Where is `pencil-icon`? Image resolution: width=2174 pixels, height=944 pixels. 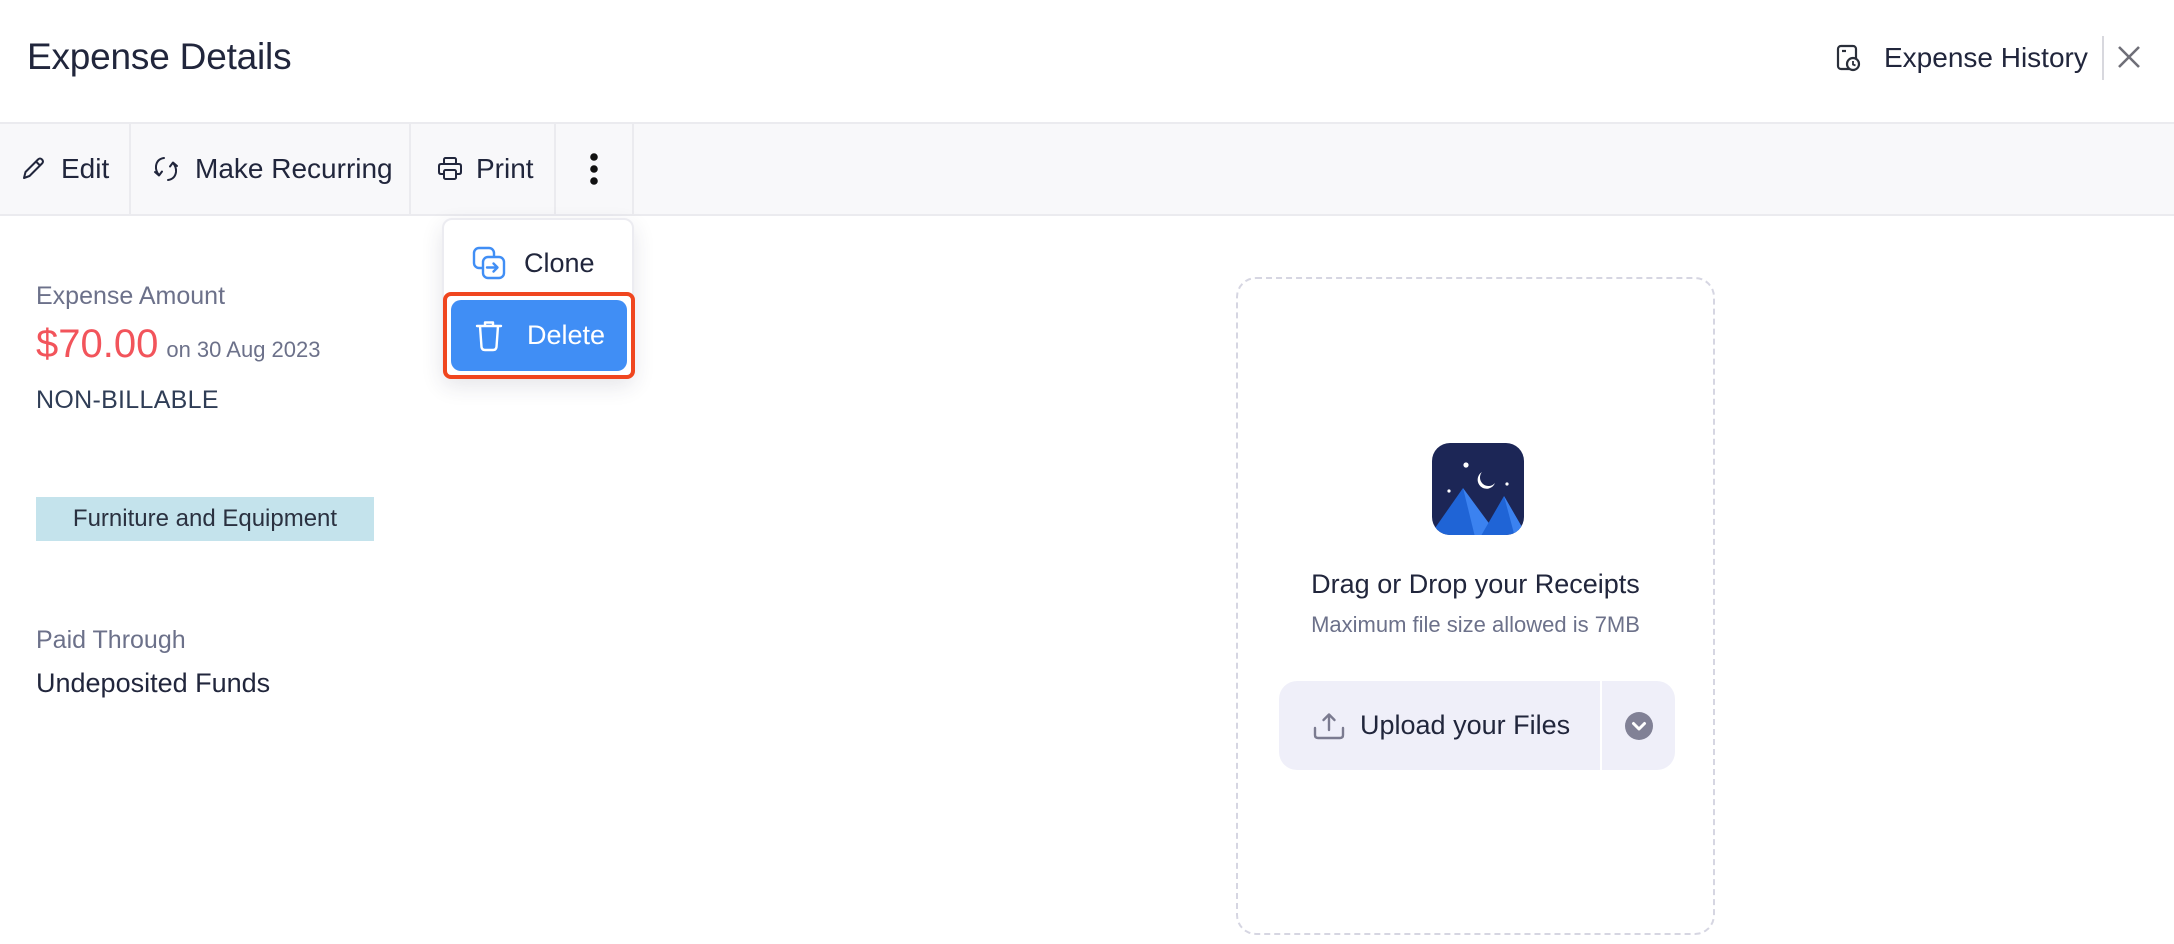
pencil-icon is located at coordinates (33, 168).